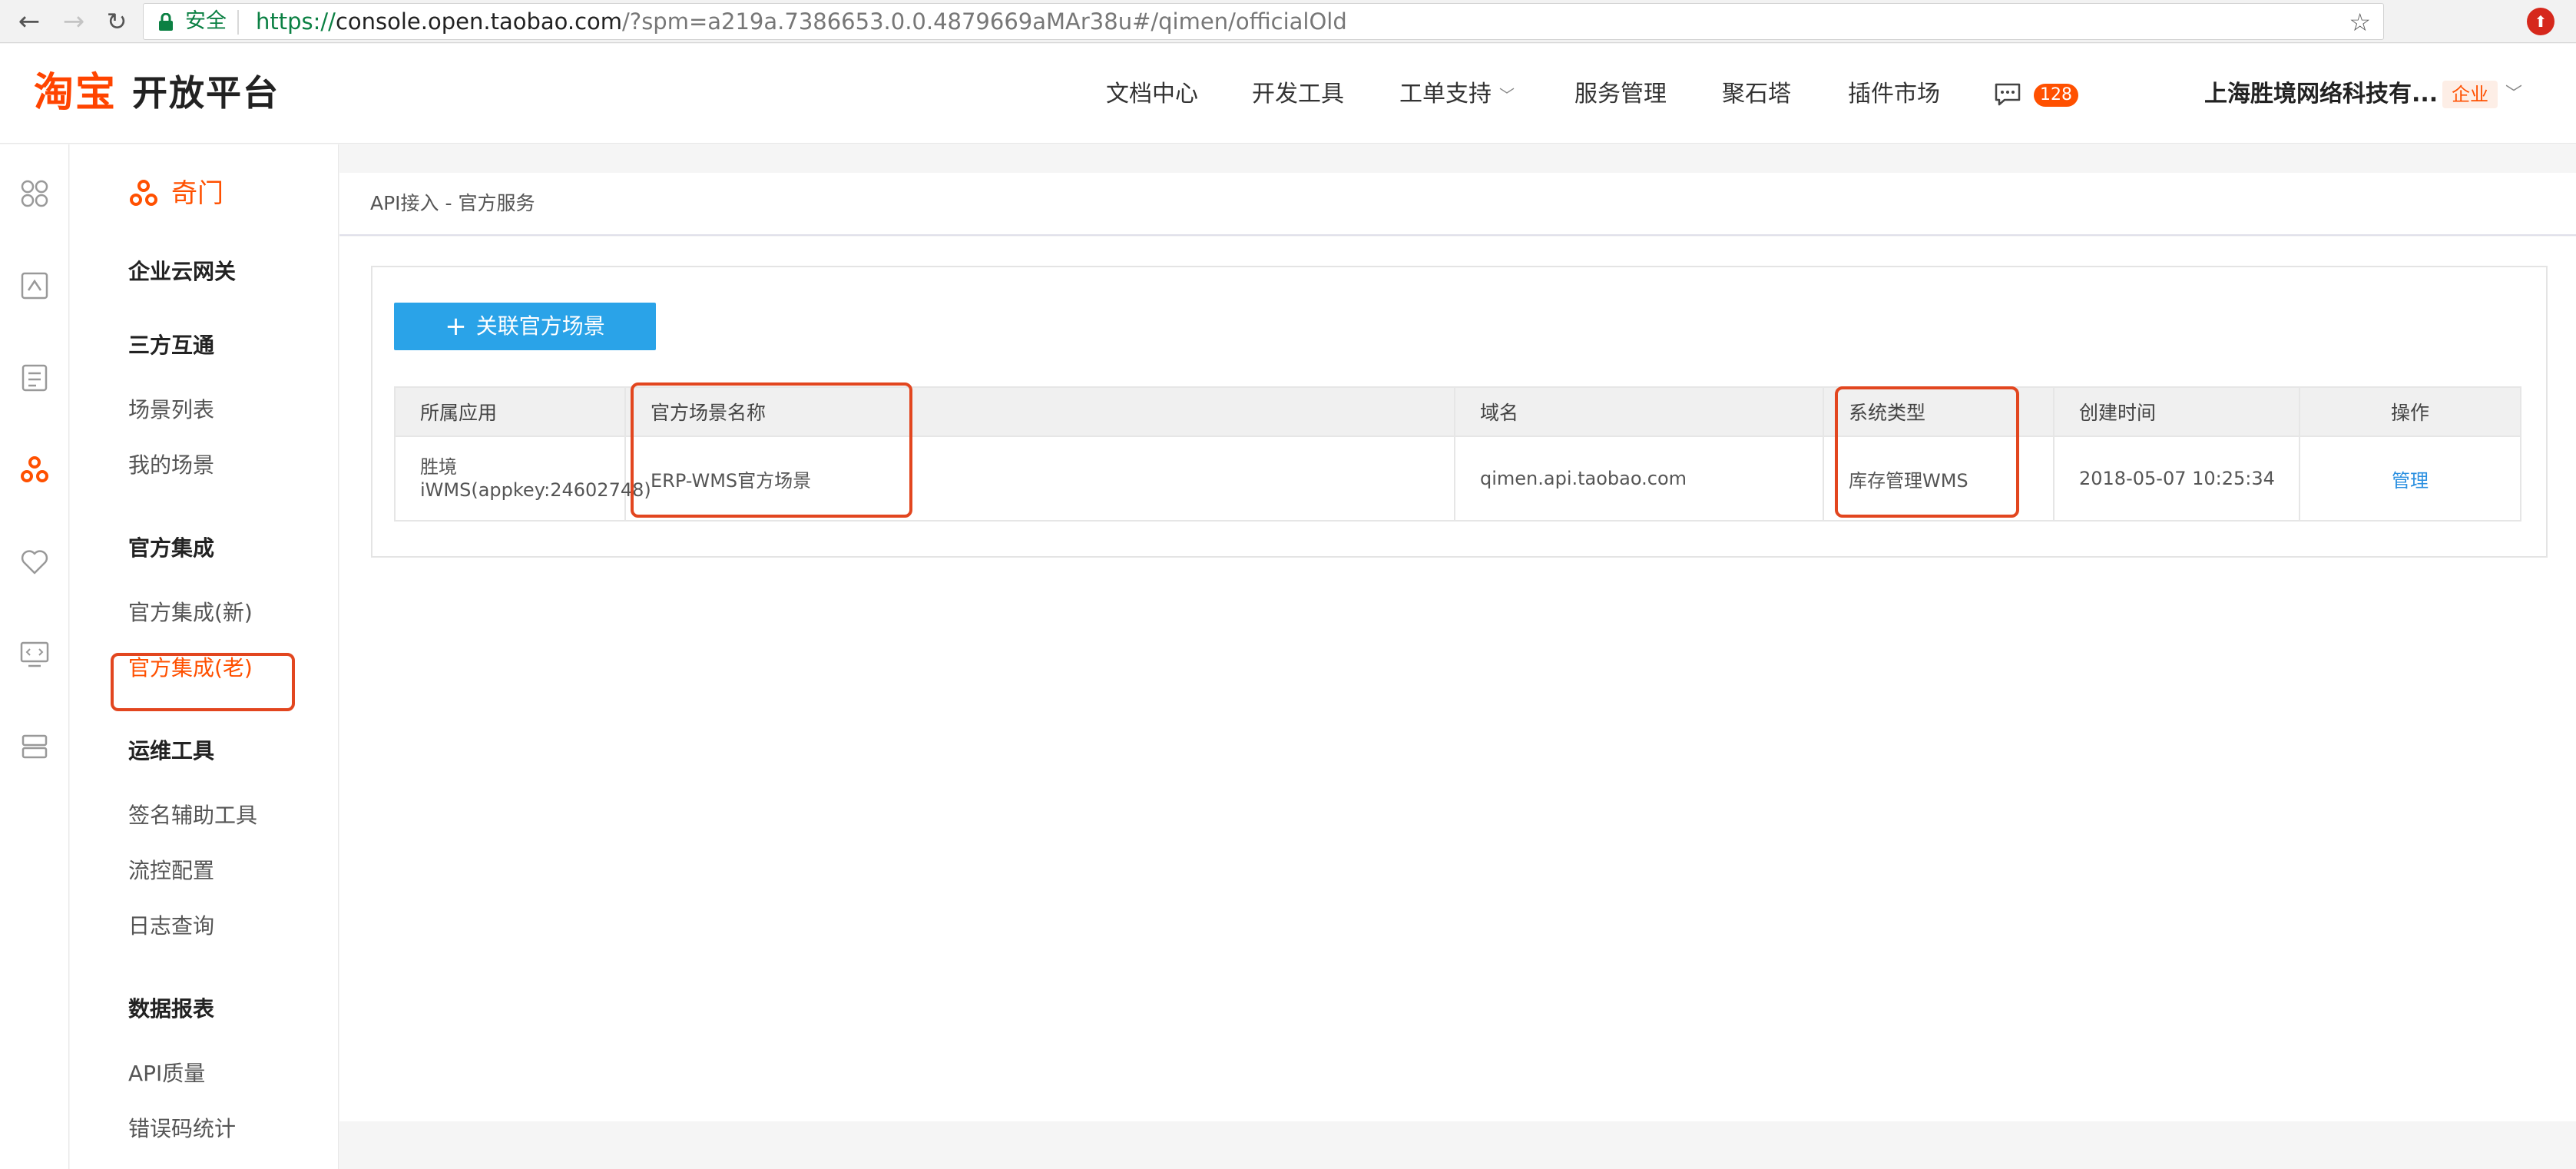 The height and width of the screenshot is (1169, 2576). What do you see at coordinates (296, 21) in the screenshot?
I see `url-scheme: https://` at bounding box center [296, 21].